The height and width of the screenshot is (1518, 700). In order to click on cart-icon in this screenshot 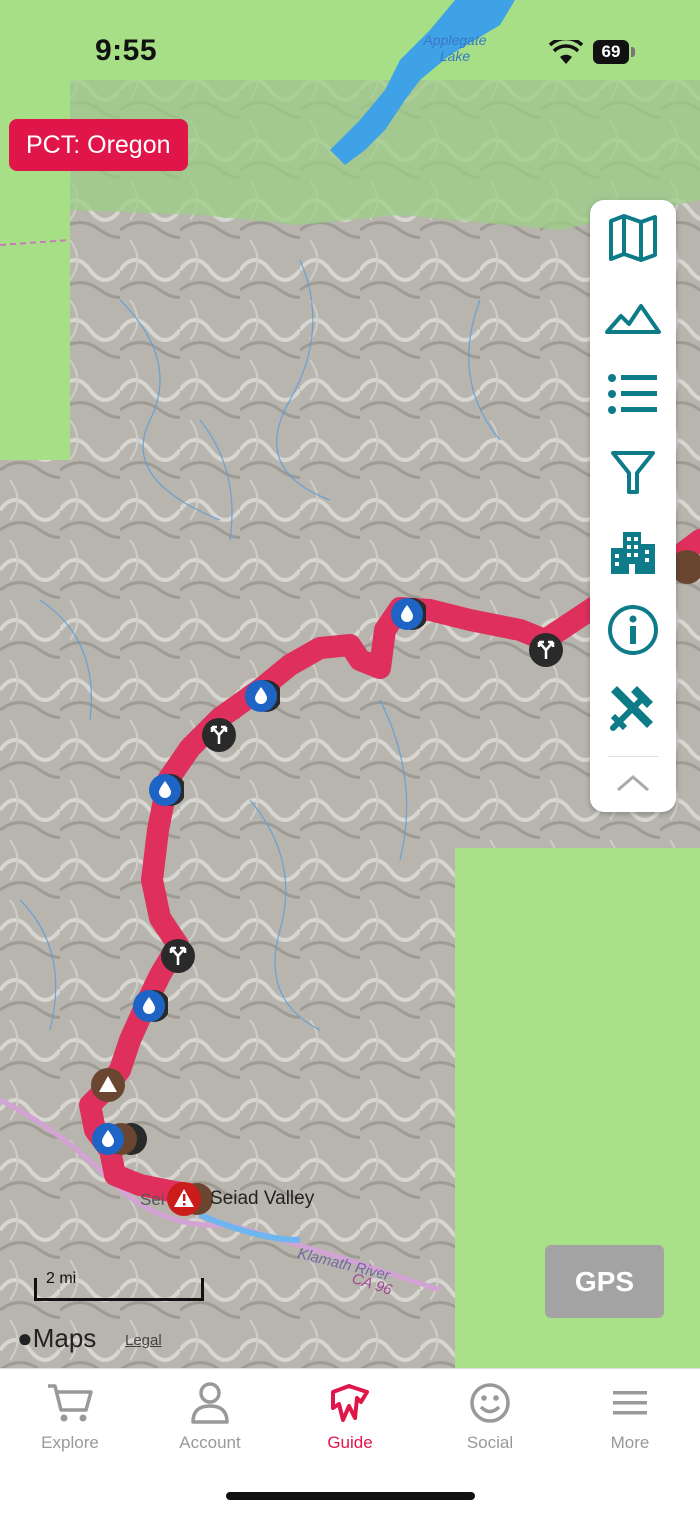, I will do `click(70, 1403)`.